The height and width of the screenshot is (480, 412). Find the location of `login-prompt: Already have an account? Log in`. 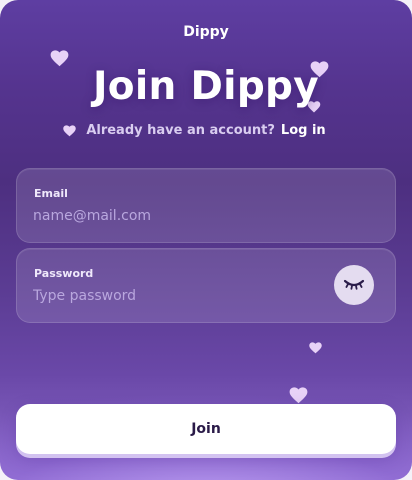

login-prompt: Already have an account? Log in is located at coordinates (206, 130).